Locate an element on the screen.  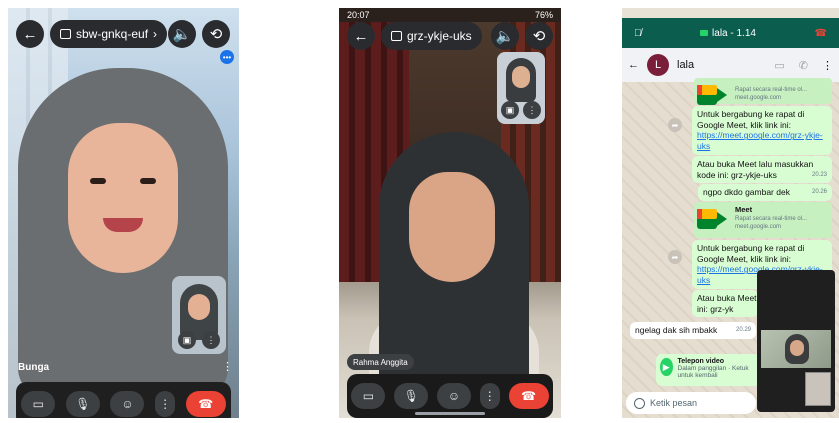
message-bubble-incoming: ngelag dak sih mbakk 20.29 is located at coordinates (693, 330).